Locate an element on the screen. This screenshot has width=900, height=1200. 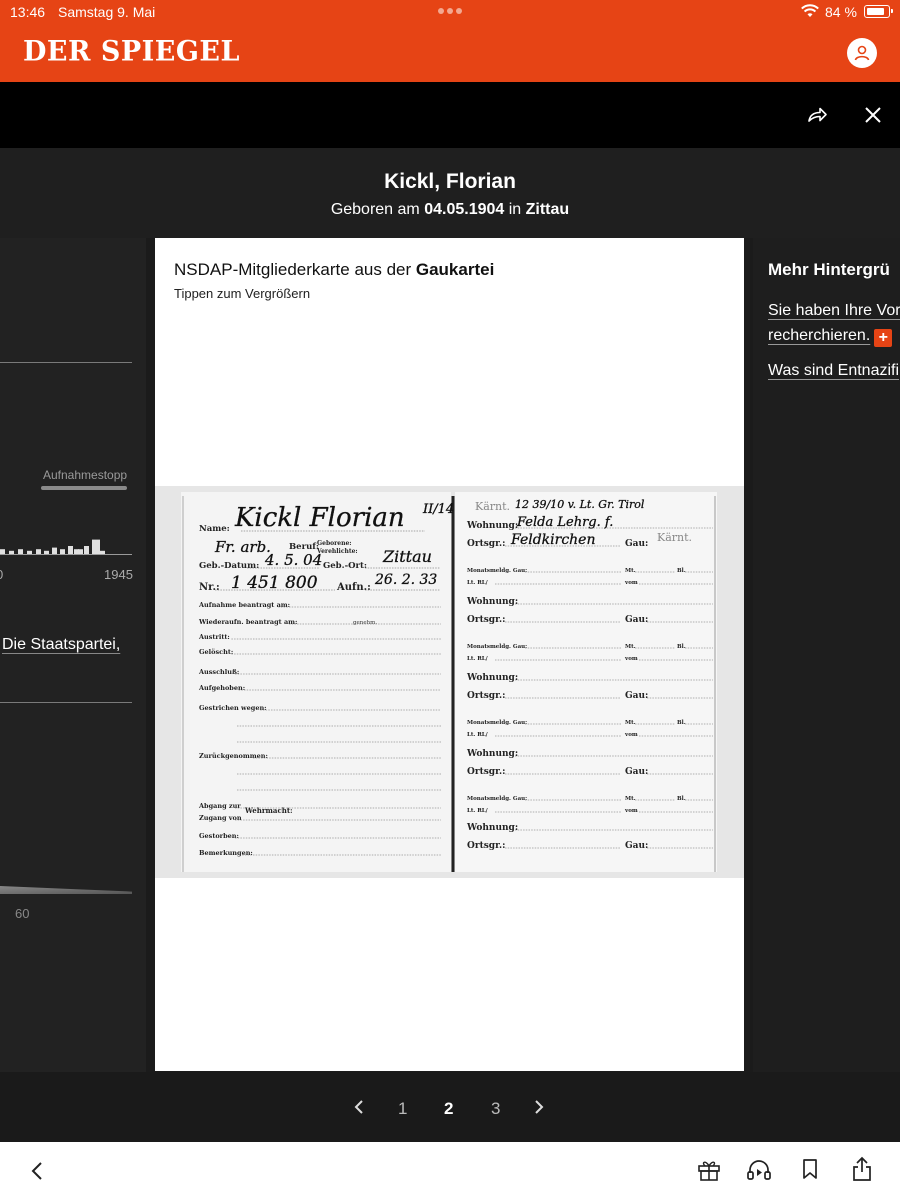
doc-left-row-label: Ausschluß: is located at coordinates (218, 672).